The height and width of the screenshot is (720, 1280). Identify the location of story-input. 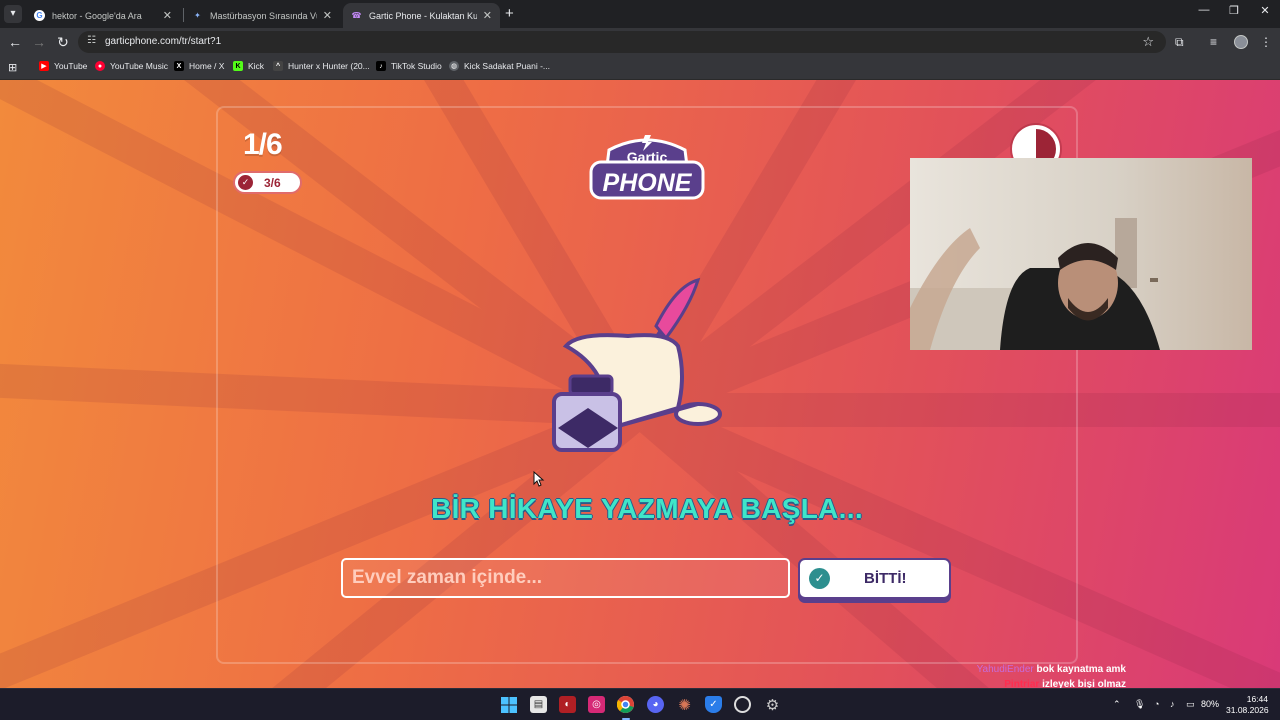
(565, 578).